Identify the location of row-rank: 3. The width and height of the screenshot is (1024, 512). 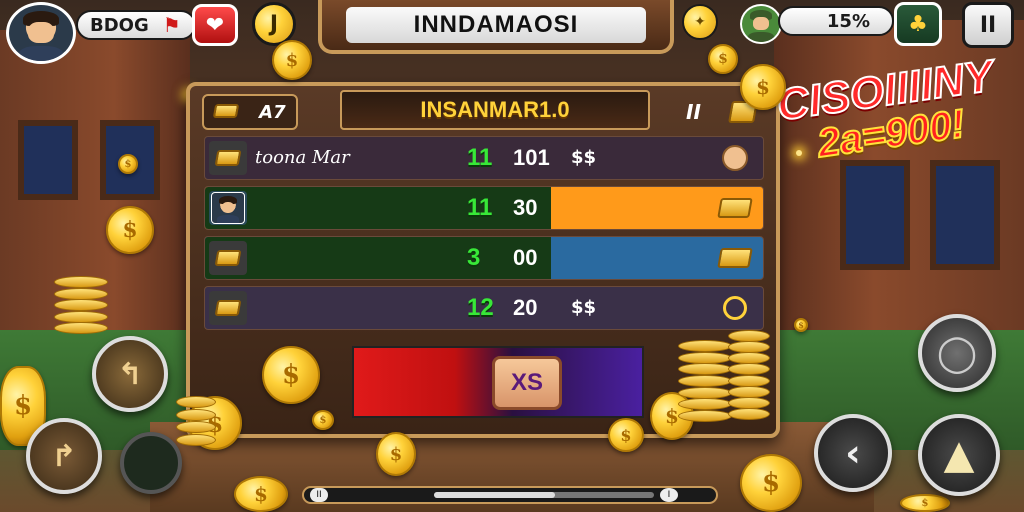
(474, 257).